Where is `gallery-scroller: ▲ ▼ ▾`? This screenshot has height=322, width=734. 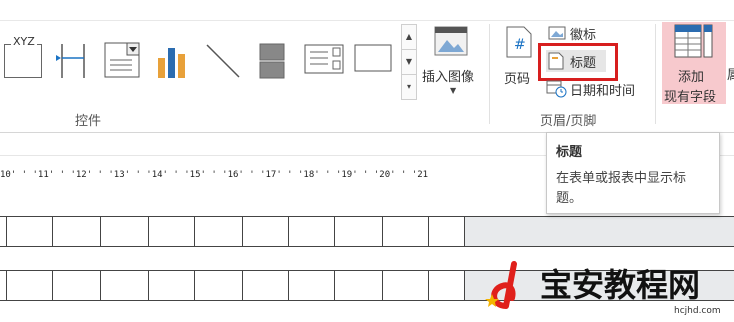 gallery-scroller: ▲ ▼ ▾ is located at coordinates (409, 62).